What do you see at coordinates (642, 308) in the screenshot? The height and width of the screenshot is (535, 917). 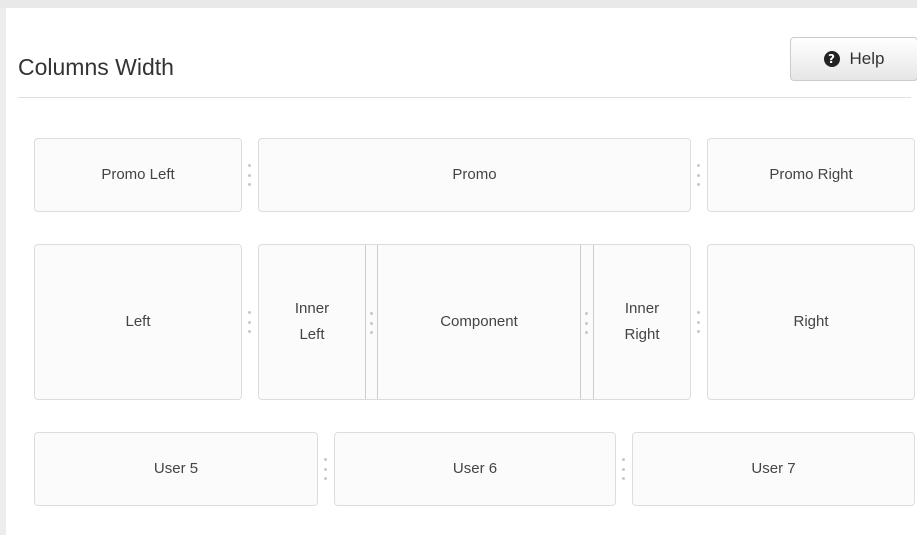 I see `inner-right-label-line1: Inner` at bounding box center [642, 308].